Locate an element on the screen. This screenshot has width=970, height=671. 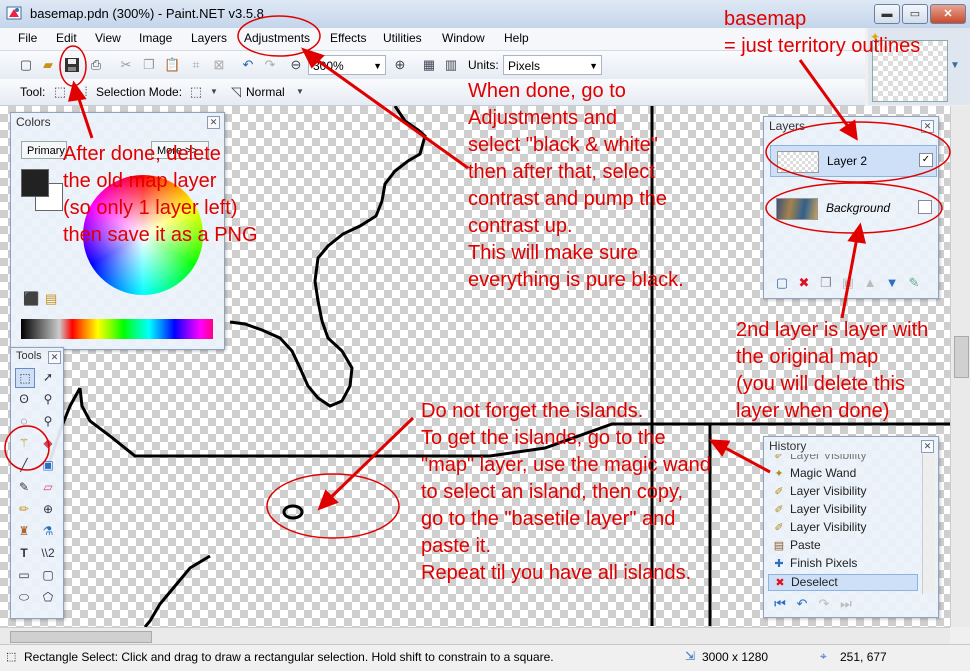
annotation-arrow-background is located at coordinates (850, 275).